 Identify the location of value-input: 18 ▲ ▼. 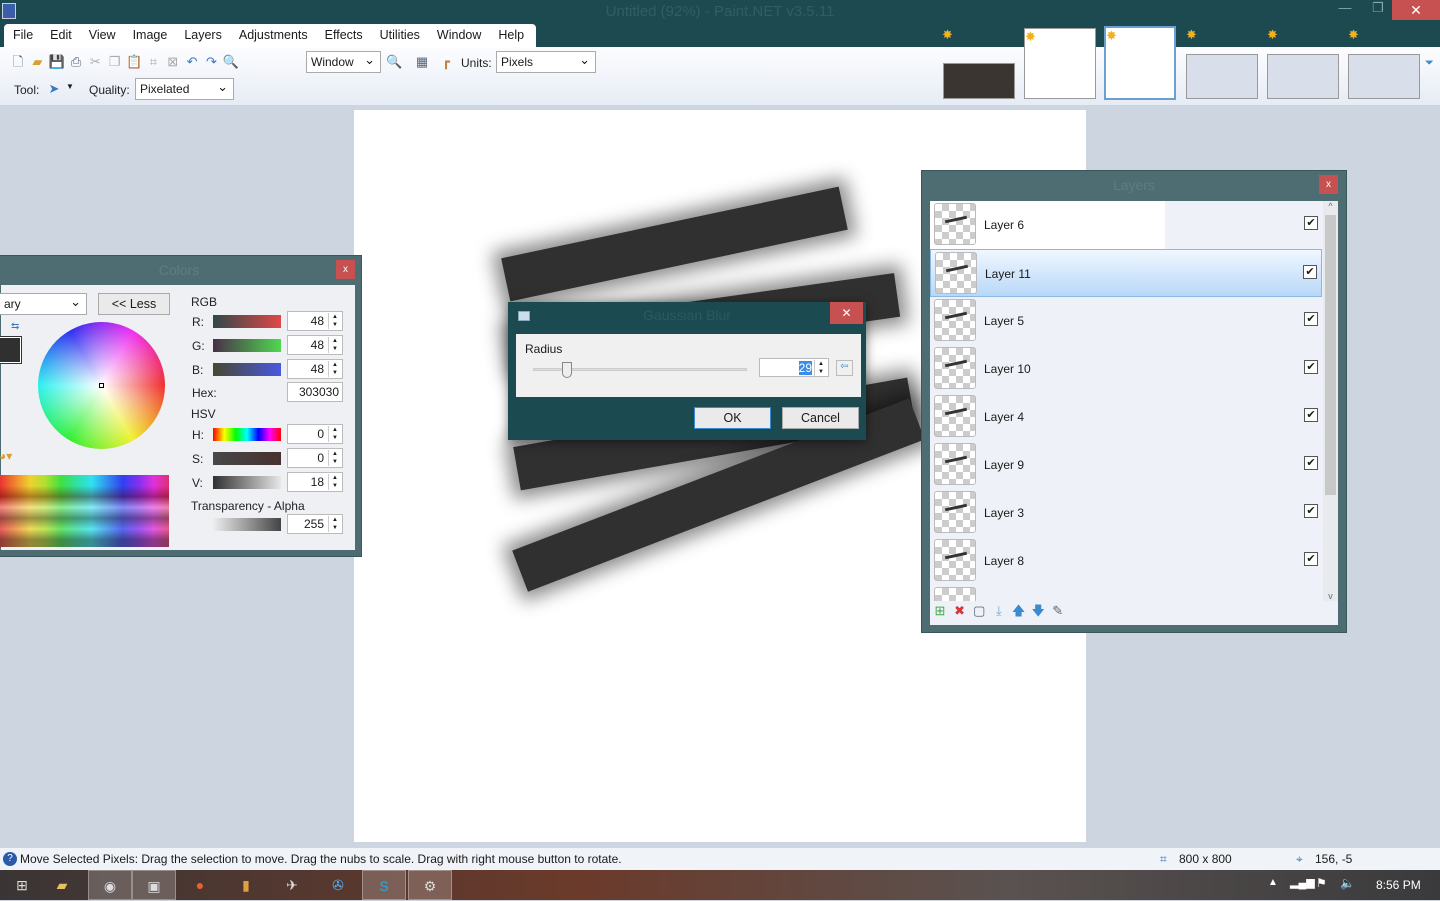
(315, 482).